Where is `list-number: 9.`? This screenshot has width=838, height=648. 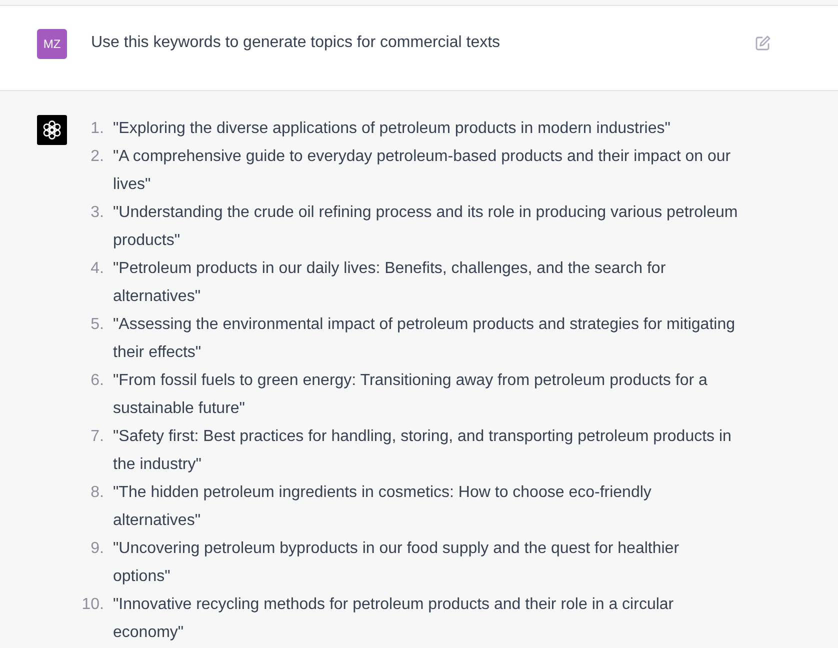
list-number: 9. is located at coordinates (97, 549).